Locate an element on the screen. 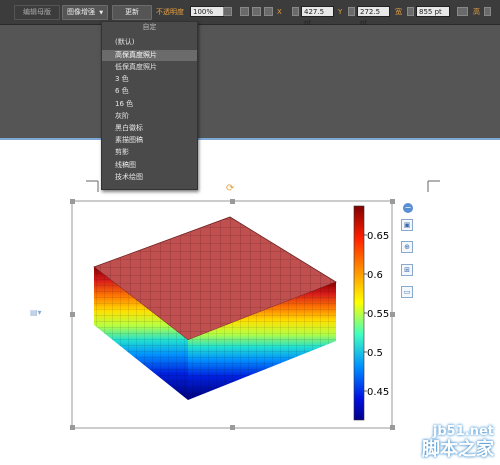  resize-handle-middle-right is located at coordinates (392, 314).